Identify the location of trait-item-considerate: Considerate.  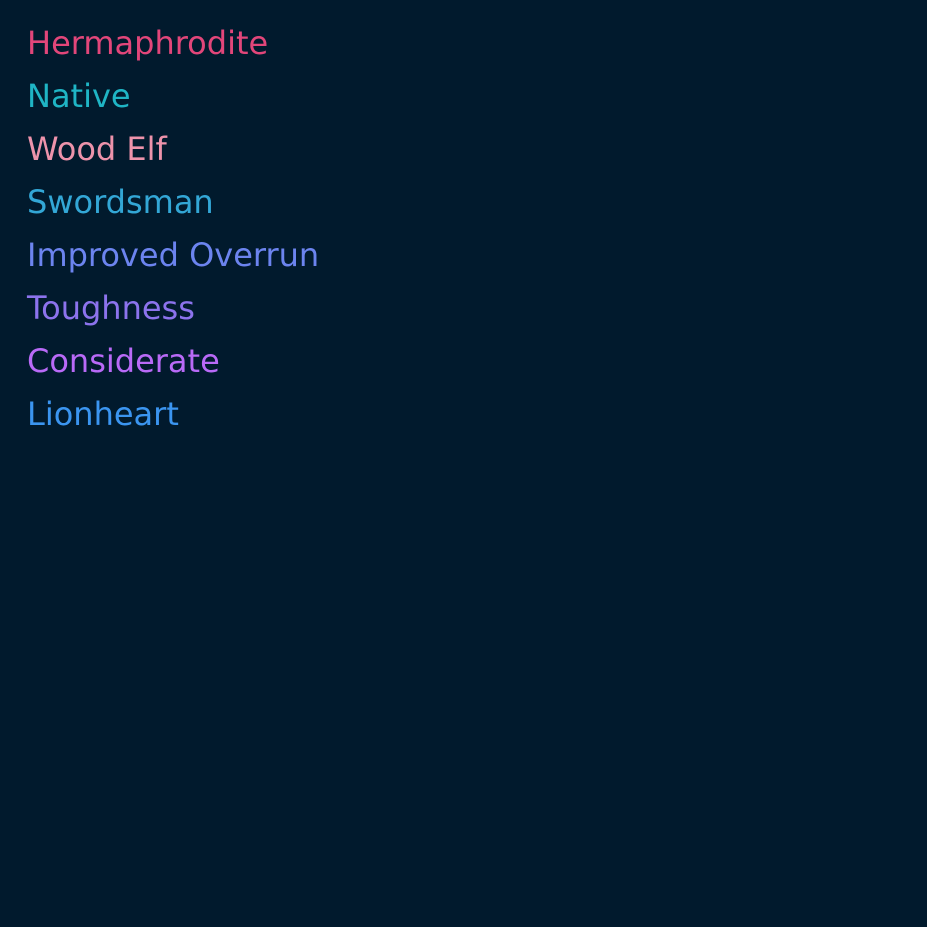
(123, 361).